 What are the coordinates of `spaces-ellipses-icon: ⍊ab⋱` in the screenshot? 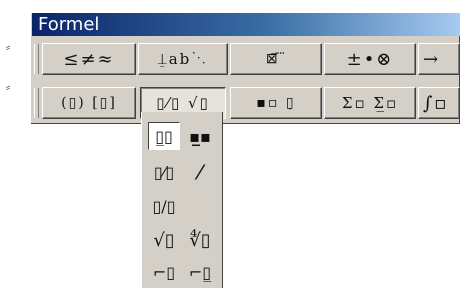 It's located at (183, 59).